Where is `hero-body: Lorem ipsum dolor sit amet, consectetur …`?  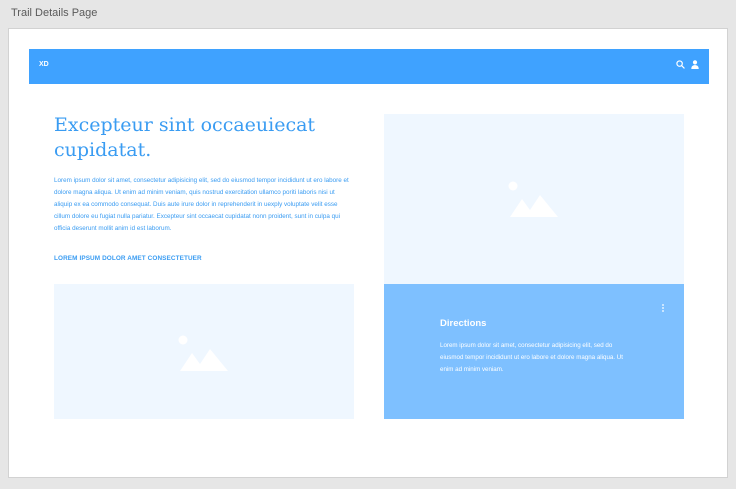
hero-body: Lorem ipsum dolor sit amet, consectetur … is located at coordinates (201, 204).